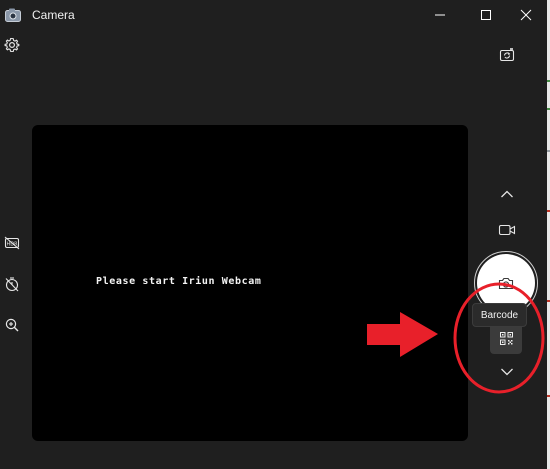  Describe the element at coordinates (499, 338) in the screenshot. I see `red-circle-annotation` at that location.